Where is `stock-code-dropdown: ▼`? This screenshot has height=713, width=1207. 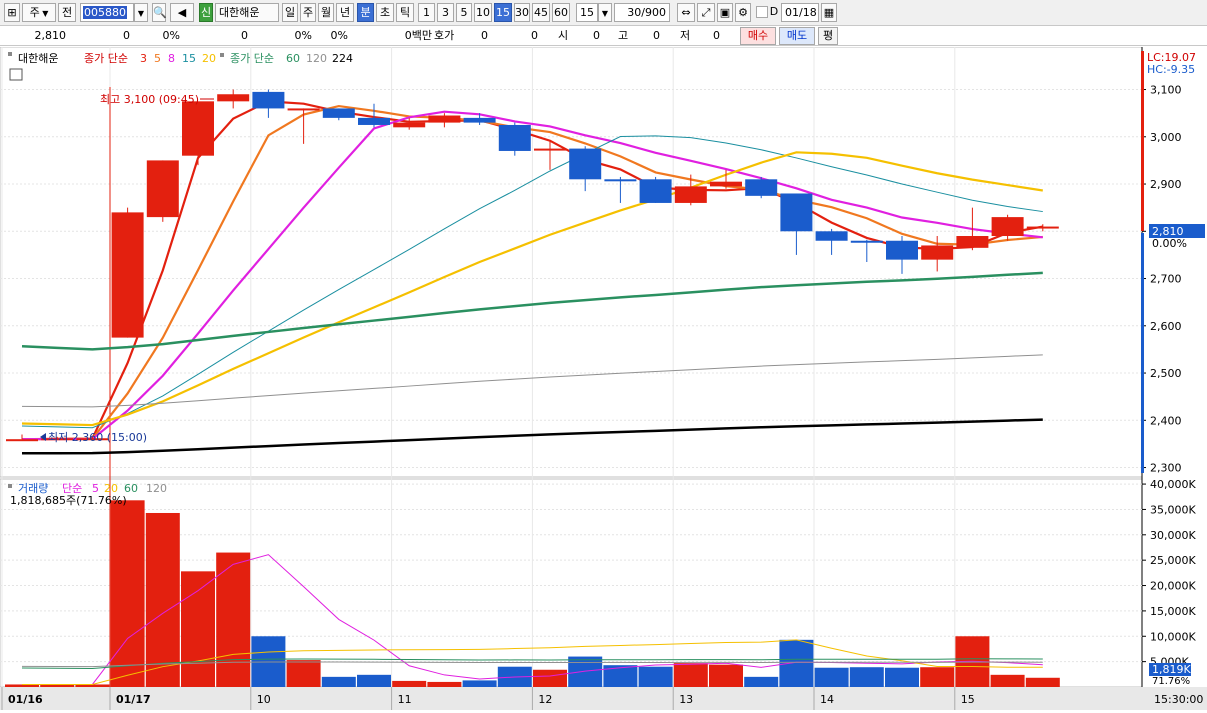
stock-code-dropdown: ▼ is located at coordinates (141, 12).